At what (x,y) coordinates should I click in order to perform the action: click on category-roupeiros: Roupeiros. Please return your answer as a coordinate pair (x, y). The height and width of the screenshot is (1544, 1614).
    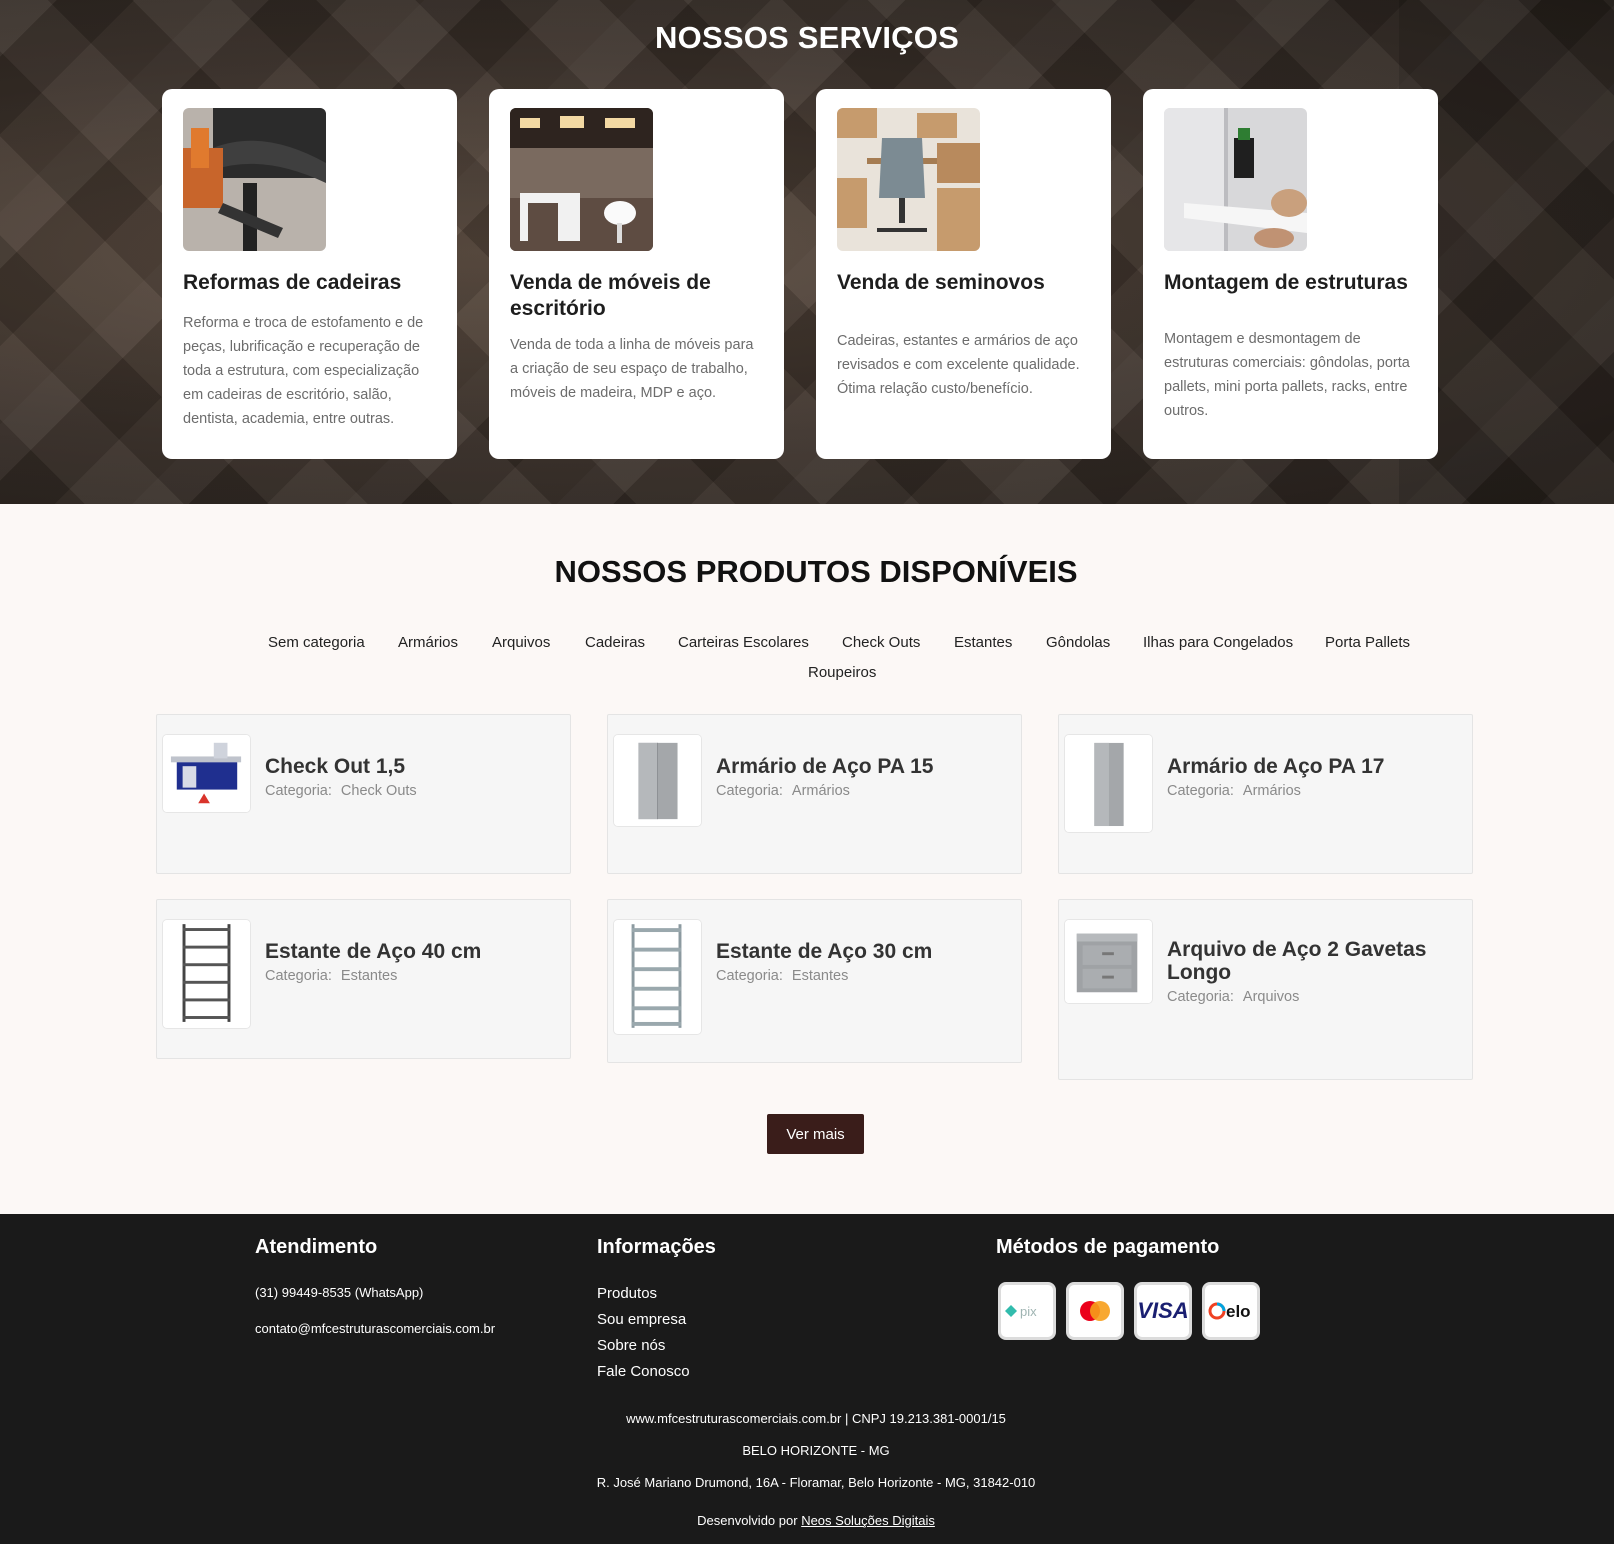
    Looking at the image, I should click on (842, 672).